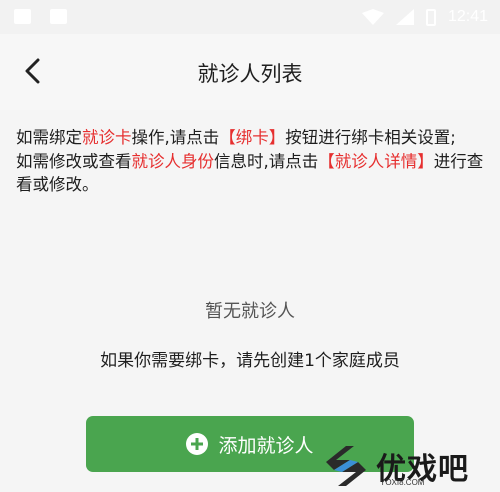 This screenshot has height=492, width=500. I want to click on status-bar: 12:41, so click(250, 17).